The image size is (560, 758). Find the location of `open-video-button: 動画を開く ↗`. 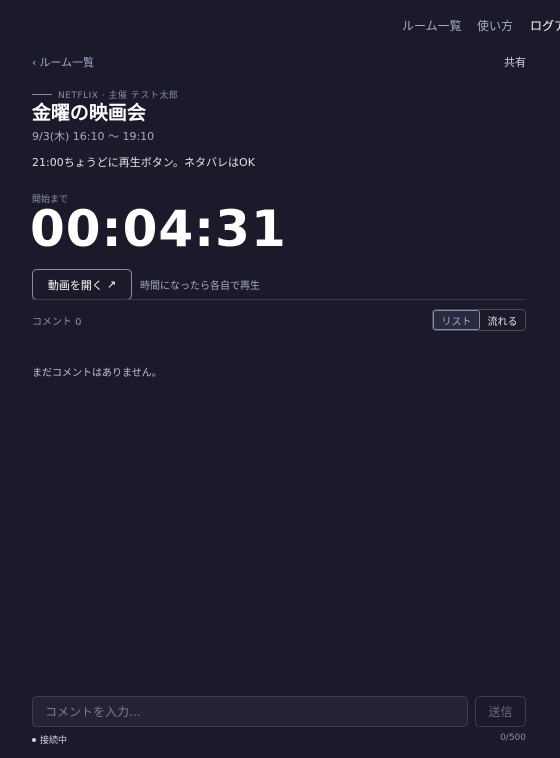

open-video-button: 動画を開く ↗ is located at coordinates (82, 284).